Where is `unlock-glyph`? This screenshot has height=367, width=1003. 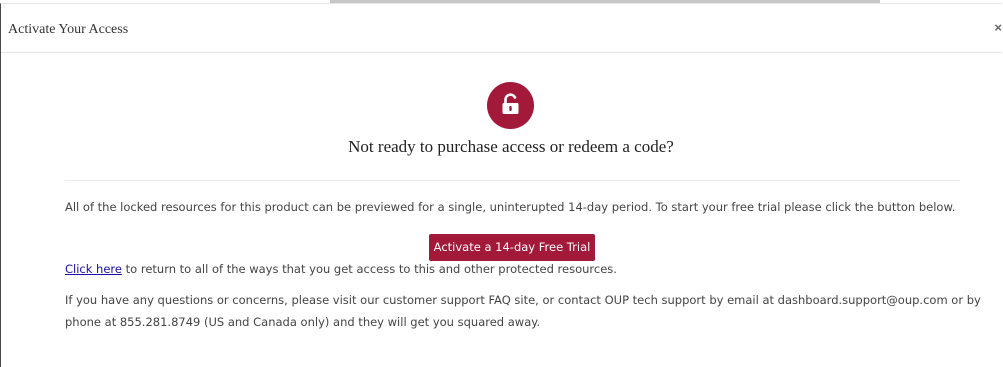
unlock-glyph is located at coordinates (510, 103).